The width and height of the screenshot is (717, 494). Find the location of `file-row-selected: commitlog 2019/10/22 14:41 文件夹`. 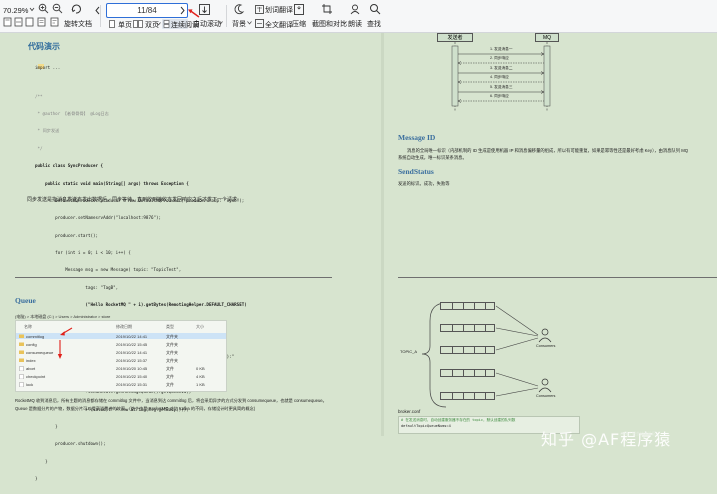

file-row-selected: commitlog 2019/10/22 14:41 文件夹 is located at coordinates (121, 336).